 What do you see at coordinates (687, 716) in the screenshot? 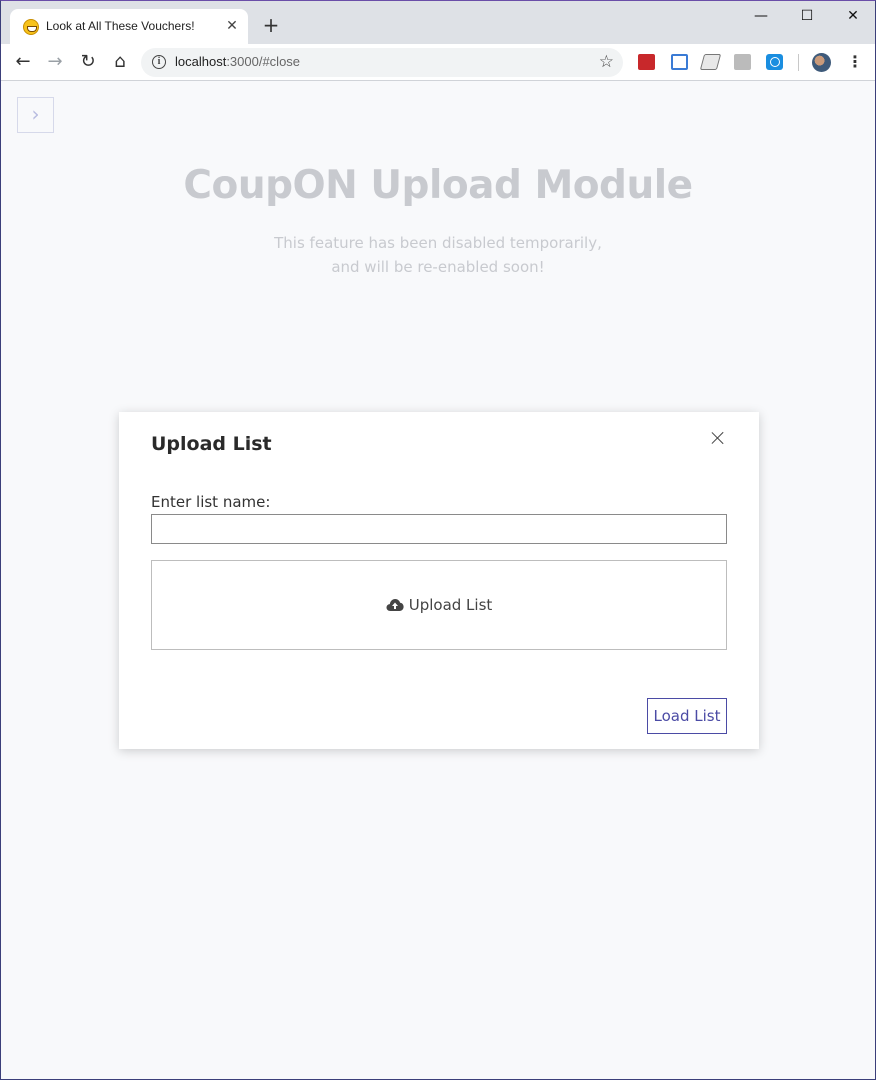
I see `load-list-button: Load List` at bounding box center [687, 716].